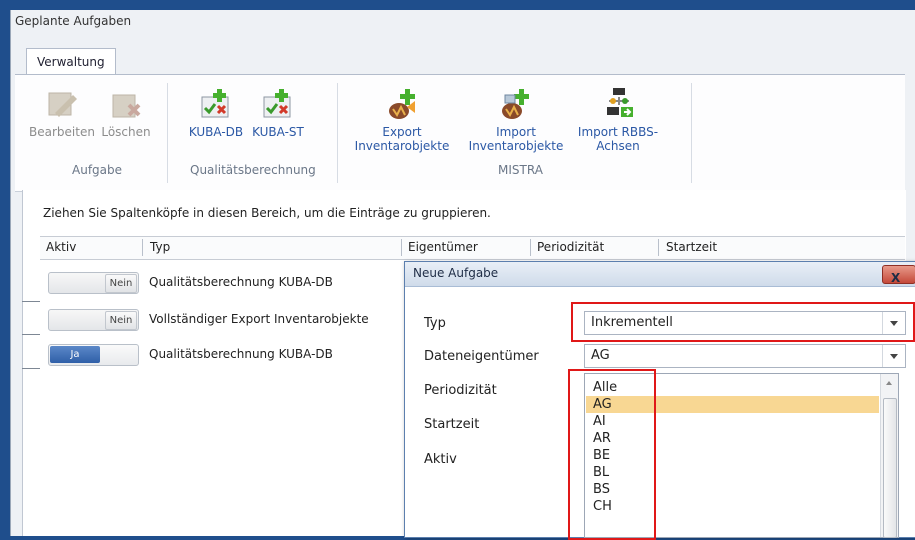 This screenshot has height=540, width=915. I want to click on active-label: Aktiv, so click(440, 459).